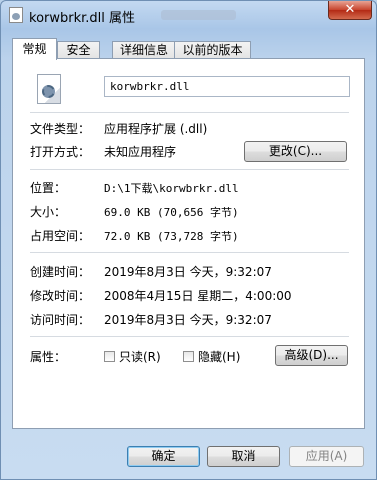 The width and height of the screenshot is (377, 480). I want to click on tab-previous-versions: 以前的版本, so click(212, 50).